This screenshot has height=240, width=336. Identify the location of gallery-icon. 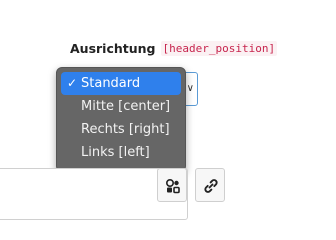
(172, 186).